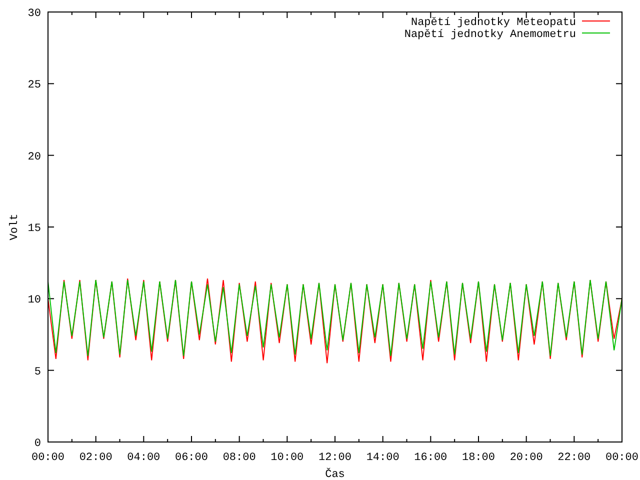 Image resolution: width=640 pixels, height=480 pixels. Describe the element at coordinates (287, 458) in the screenshot. I see `x-tick-label: 10:00` at that location.